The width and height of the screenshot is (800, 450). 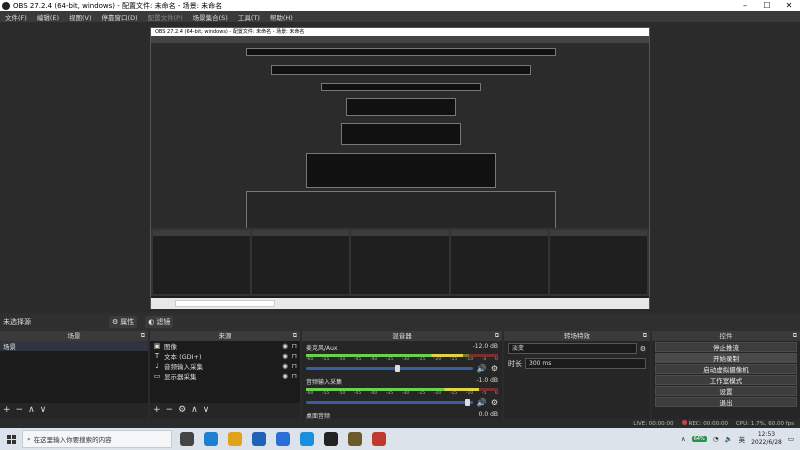 I want to click on lenovo-icon, so click(x=283, y=439).